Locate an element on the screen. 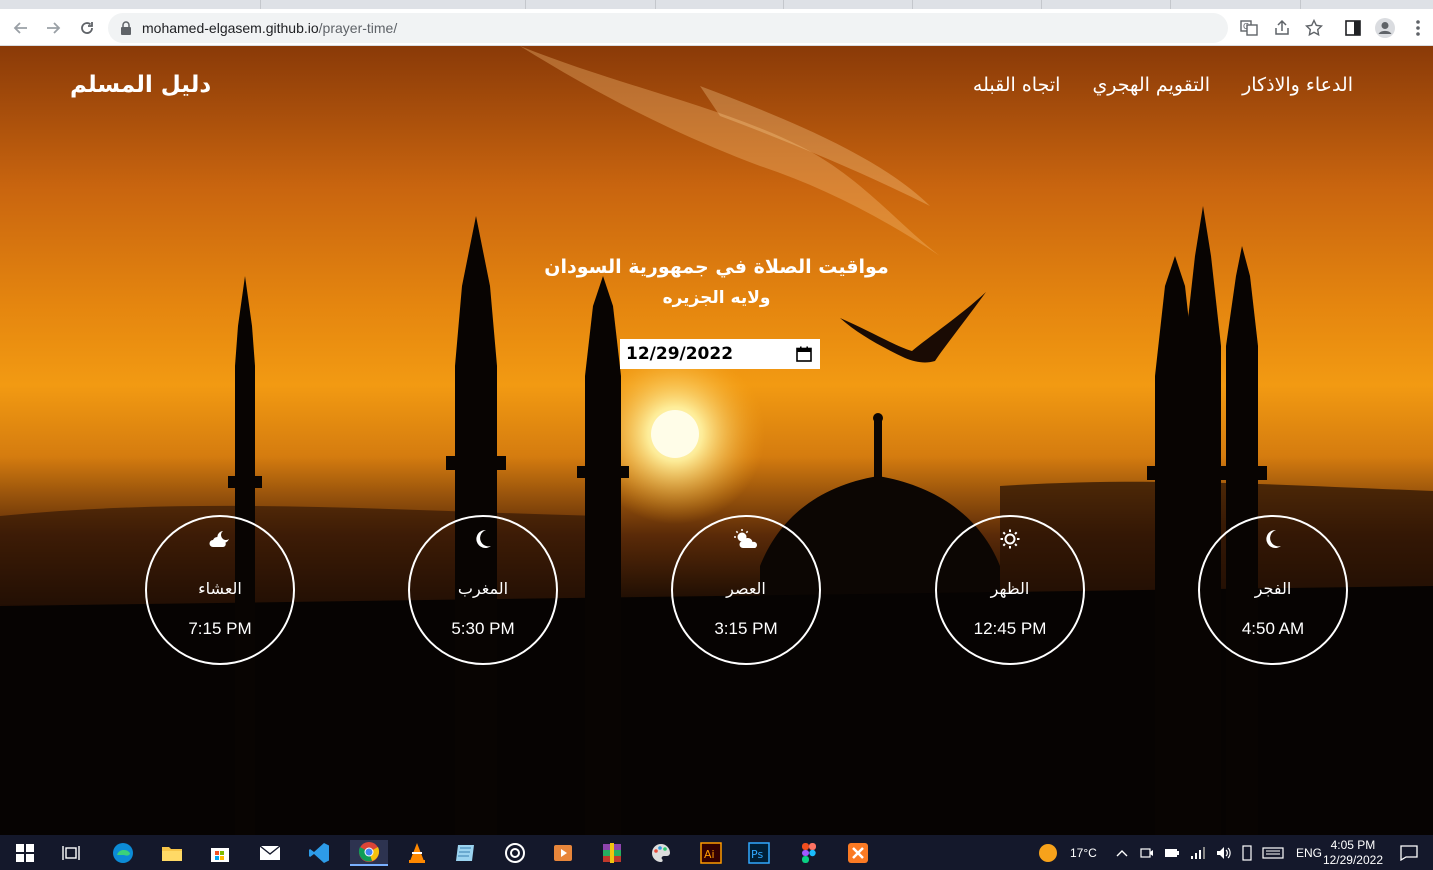  mail-icon is located at coordinates (270, 852).